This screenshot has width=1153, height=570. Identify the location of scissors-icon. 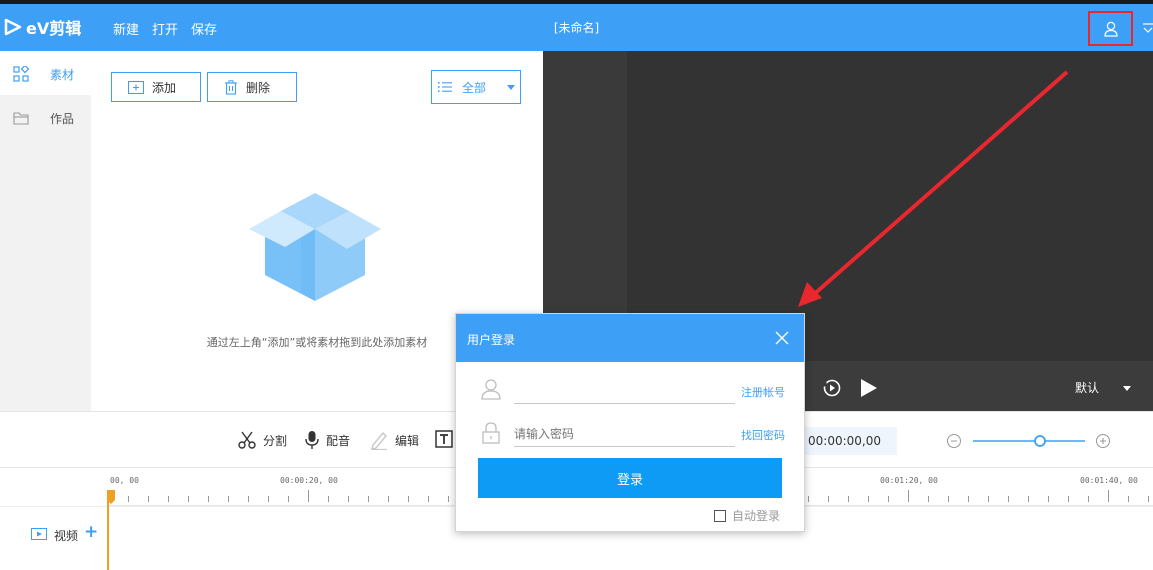
(247, 440).